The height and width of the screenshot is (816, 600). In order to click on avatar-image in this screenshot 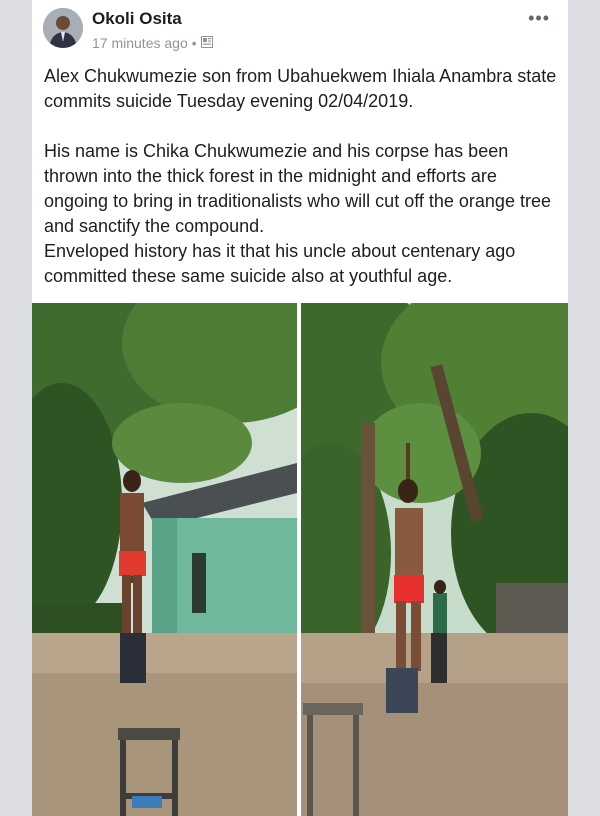, I will do `click(63, 28)`.